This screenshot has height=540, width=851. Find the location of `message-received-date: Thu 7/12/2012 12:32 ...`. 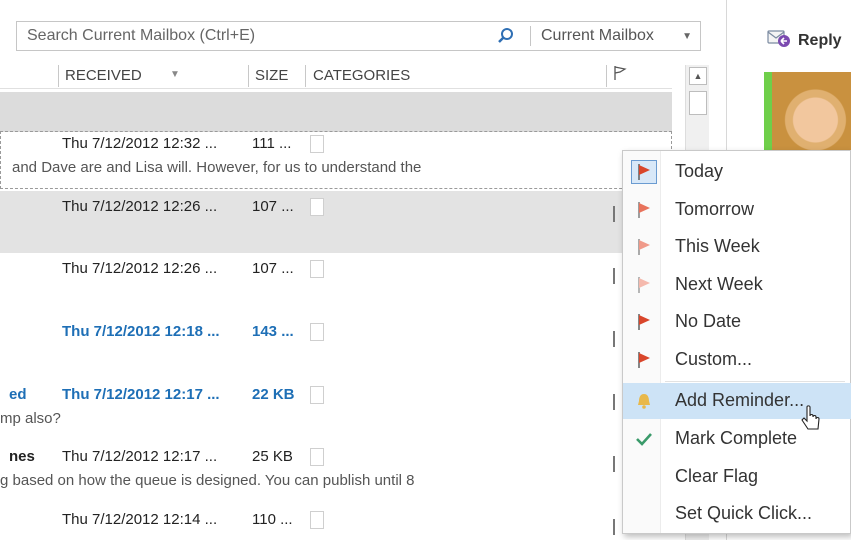

message-received-date: Thu 7/12/2012 12:32 ... is located at coordinates (140, 143).